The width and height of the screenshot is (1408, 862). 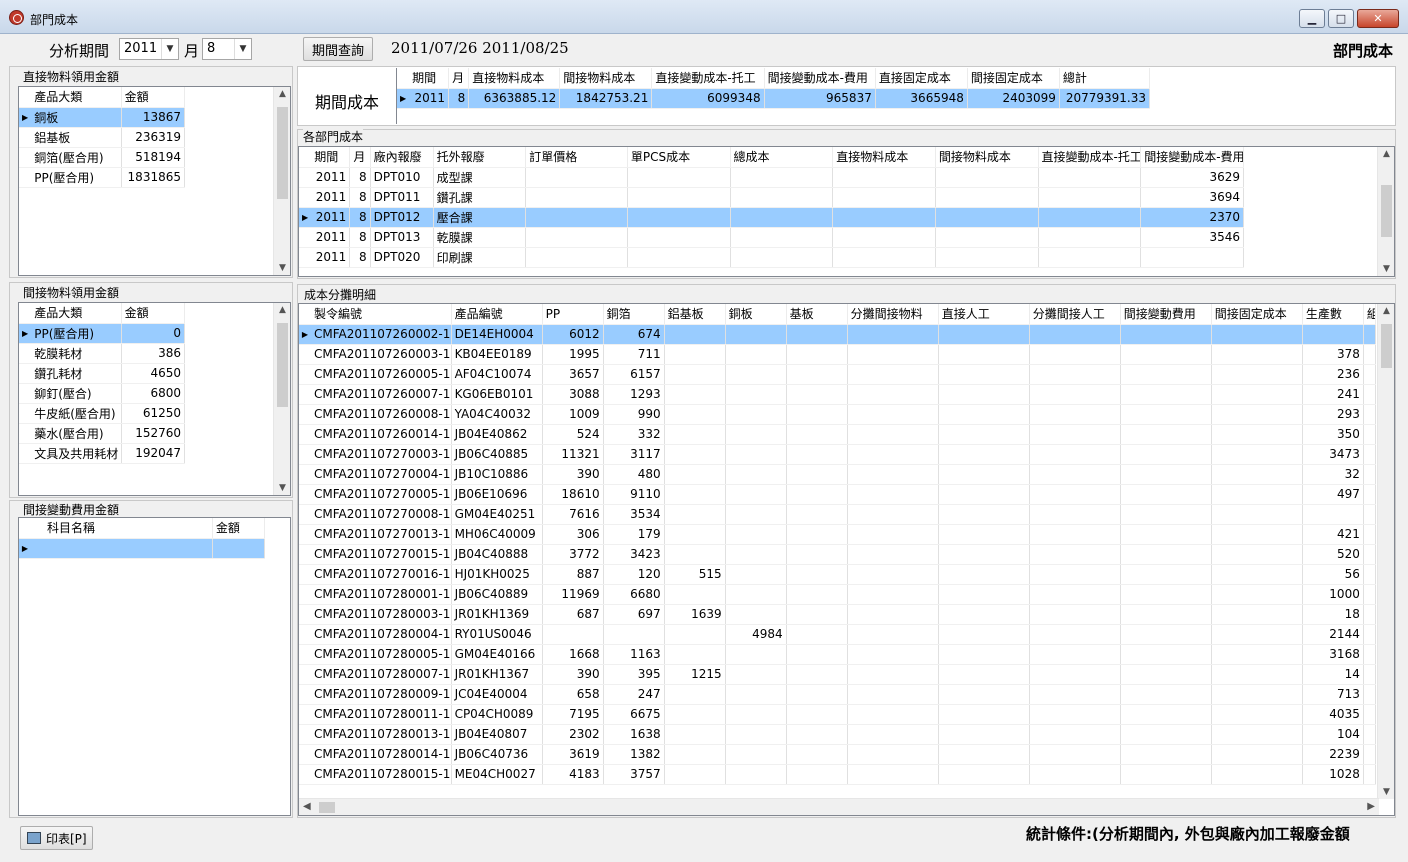 I want to click on indirect-variable-grid: 科目名稱 金額 ▶, so click(x=154, y=666).